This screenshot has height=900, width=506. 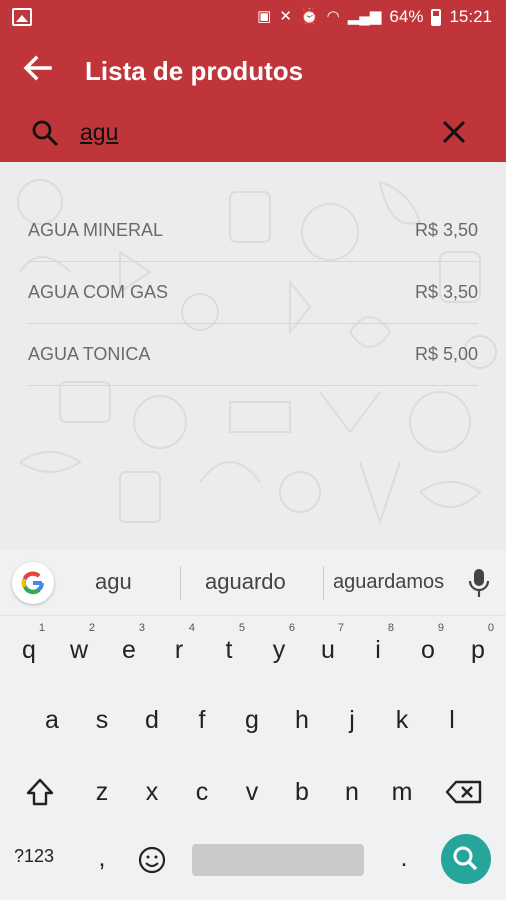 I want to click on product-name: AGUA TONICA, so click(x=89, y=354).